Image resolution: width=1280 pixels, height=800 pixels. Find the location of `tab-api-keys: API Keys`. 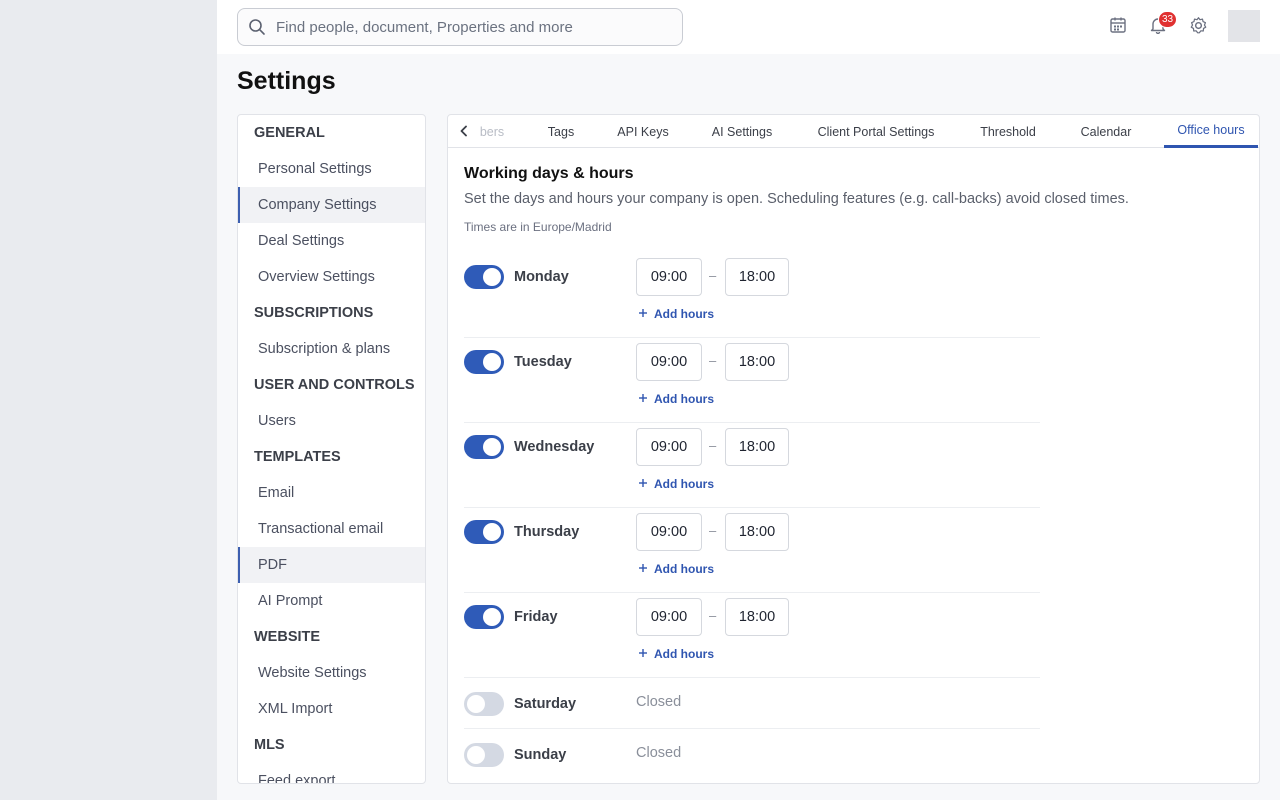

tab-api-keys: API Keys is located at coordinates (643, 131).